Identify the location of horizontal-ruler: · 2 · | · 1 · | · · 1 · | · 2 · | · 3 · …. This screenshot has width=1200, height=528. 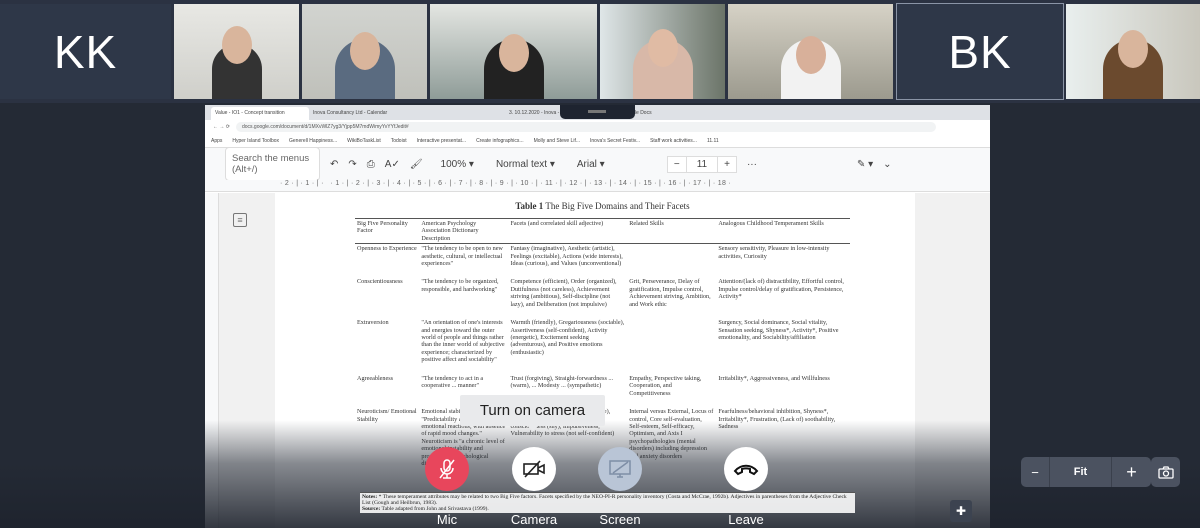
(597, 186).